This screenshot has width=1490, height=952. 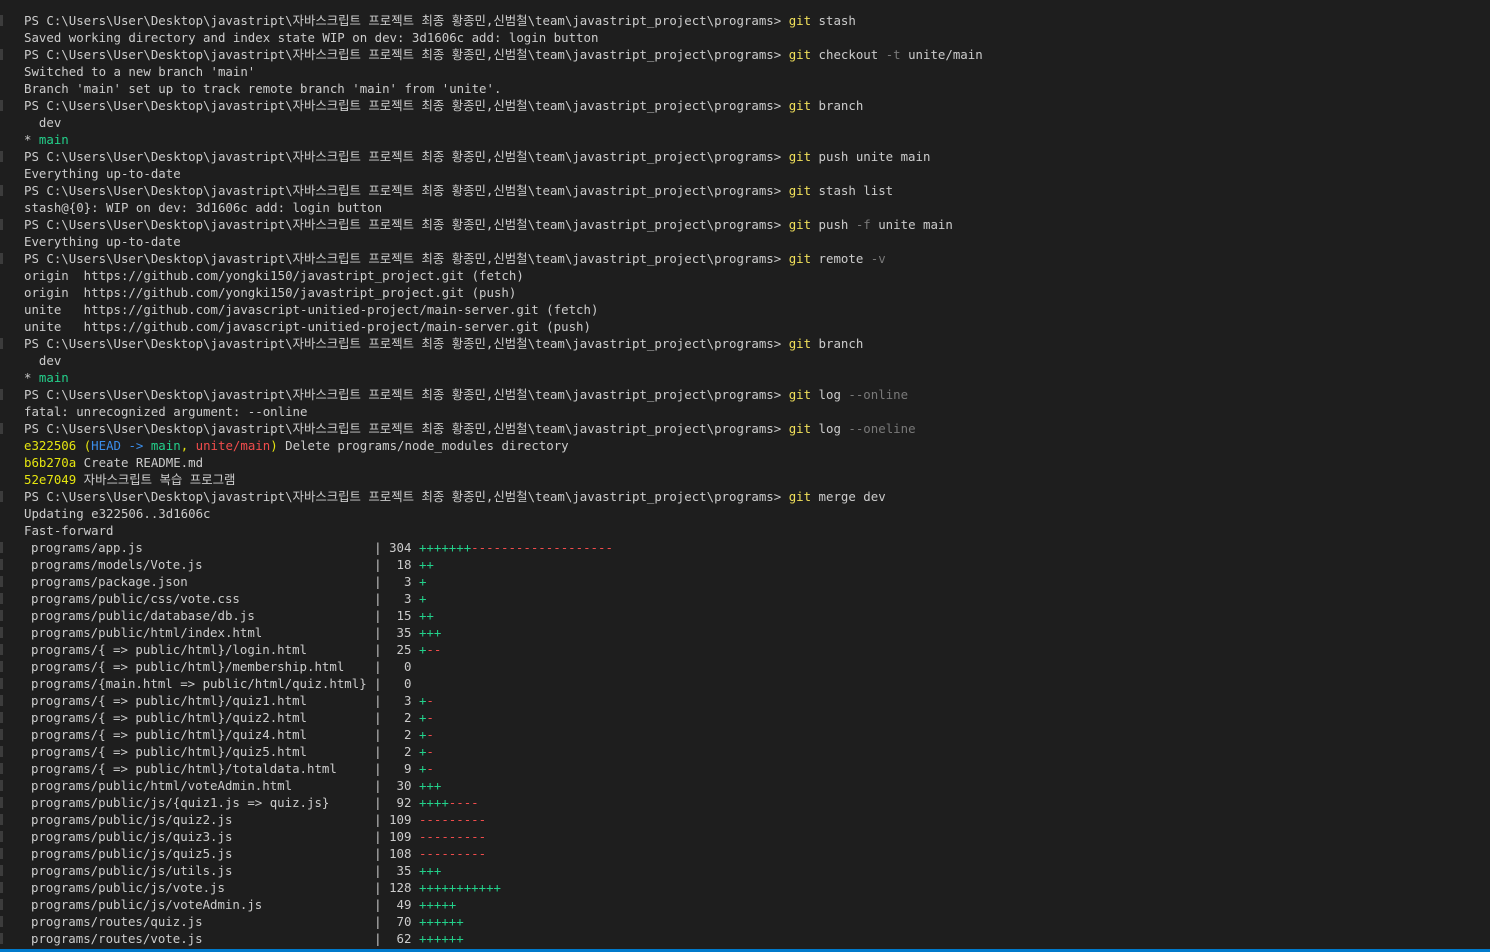 I want to click on log-segment: main, so click(x=165, y=445).